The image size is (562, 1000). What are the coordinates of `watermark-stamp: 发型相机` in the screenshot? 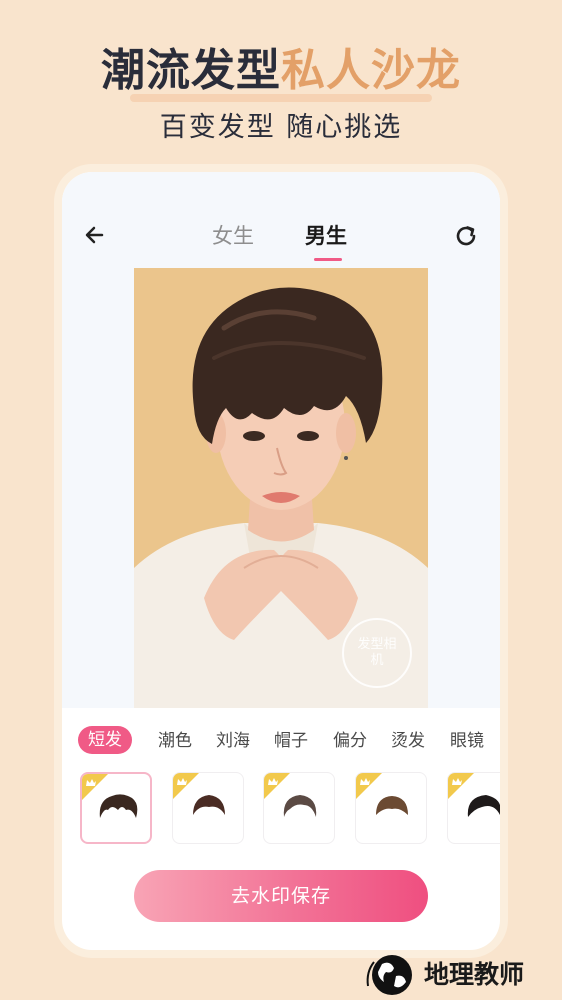 It's located at (377, 653).